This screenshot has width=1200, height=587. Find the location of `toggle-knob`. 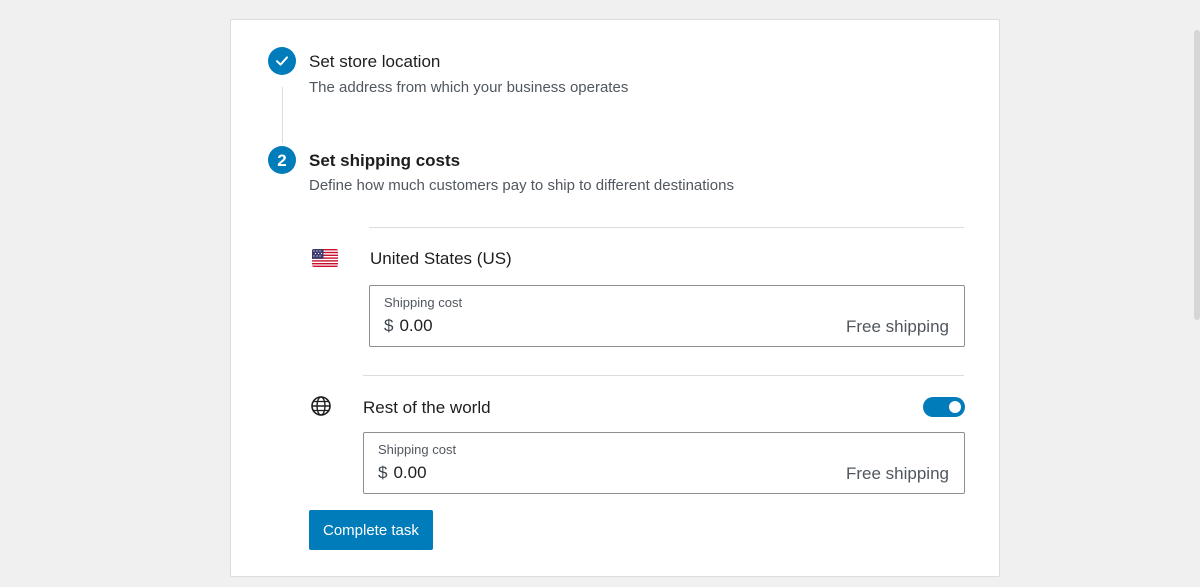

toggle-knob is located at coordinates (955, 407).